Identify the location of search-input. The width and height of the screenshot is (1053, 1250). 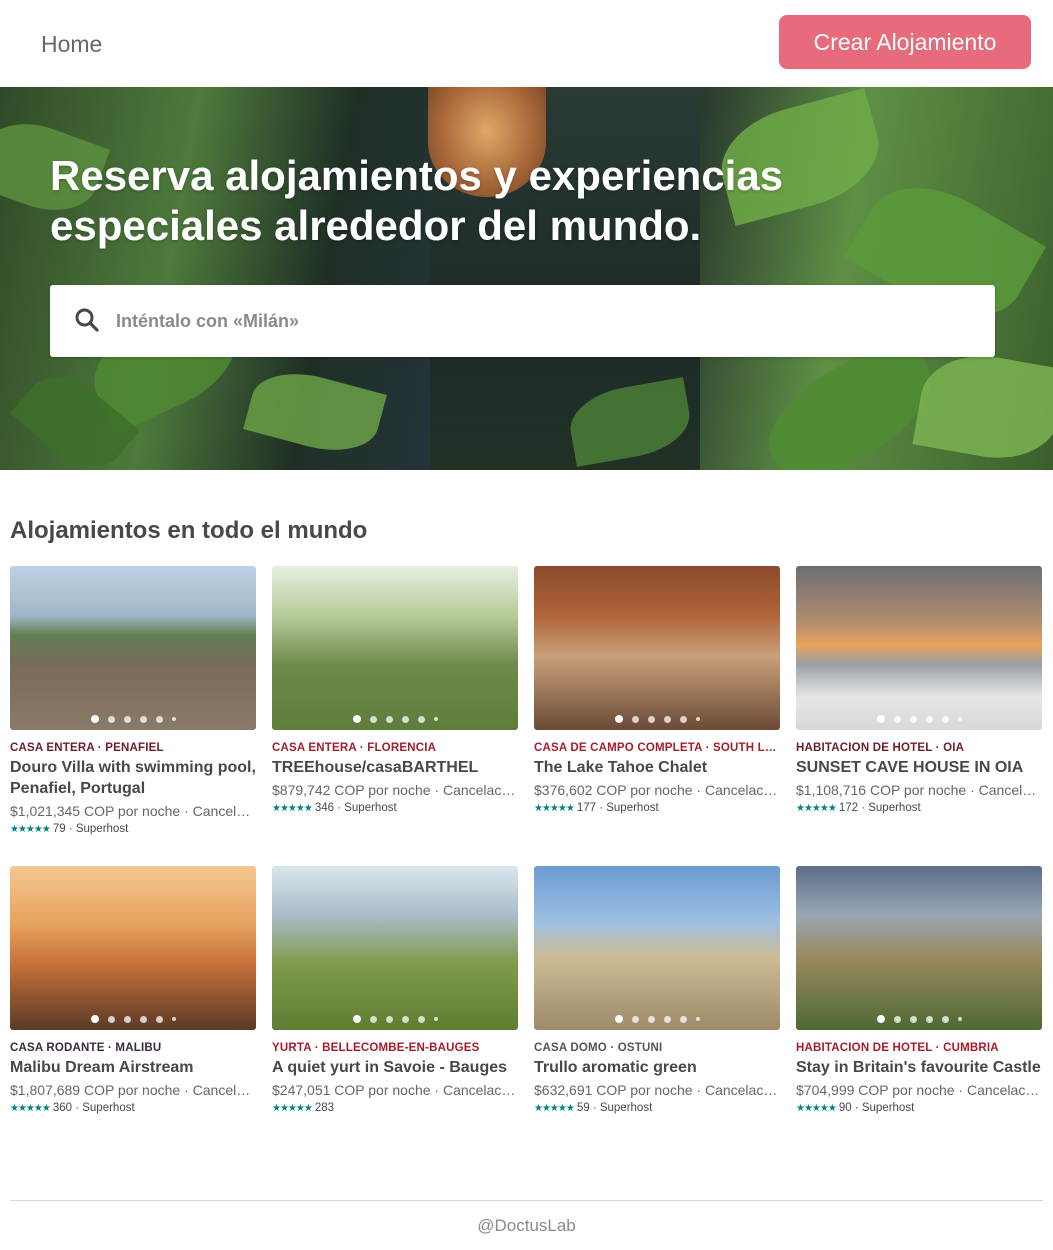
(546, 321).